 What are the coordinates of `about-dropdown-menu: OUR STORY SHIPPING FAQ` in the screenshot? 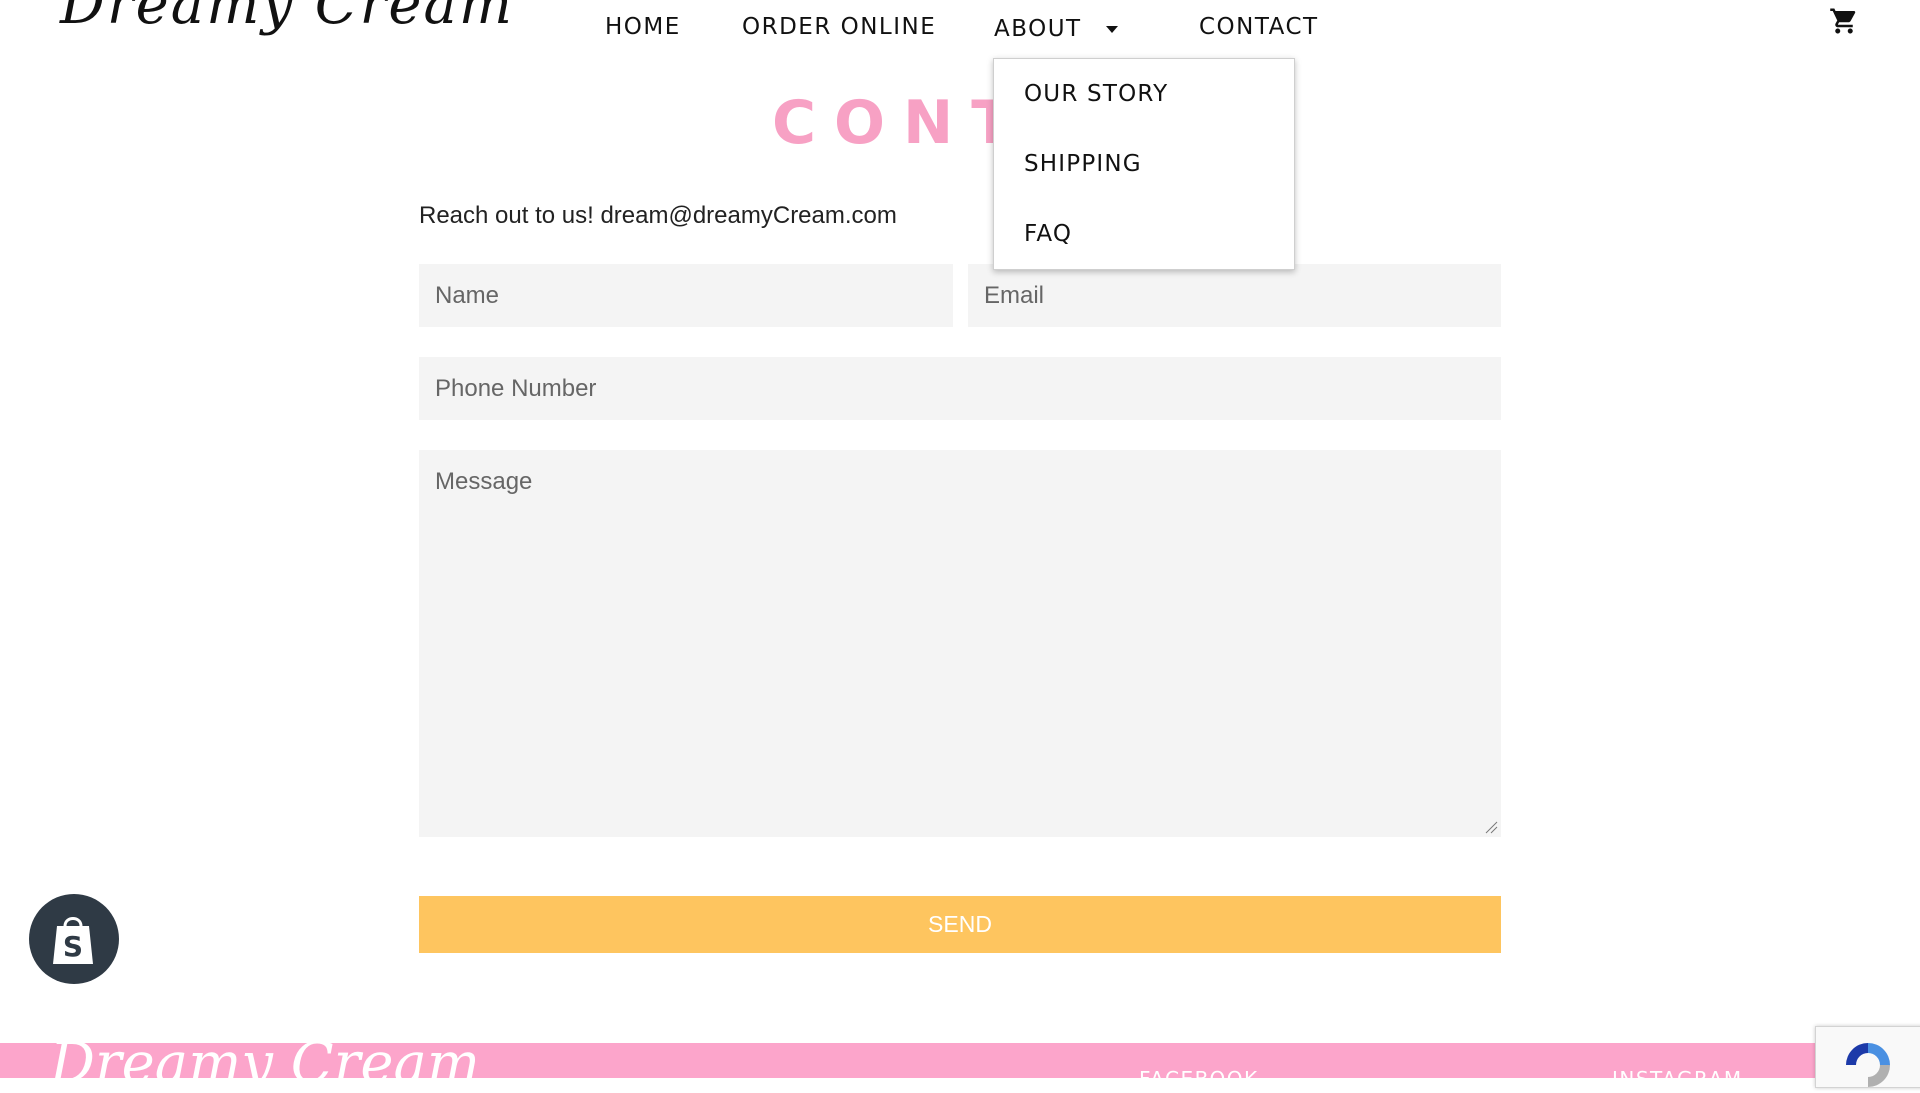 It's located at (1144, 164).